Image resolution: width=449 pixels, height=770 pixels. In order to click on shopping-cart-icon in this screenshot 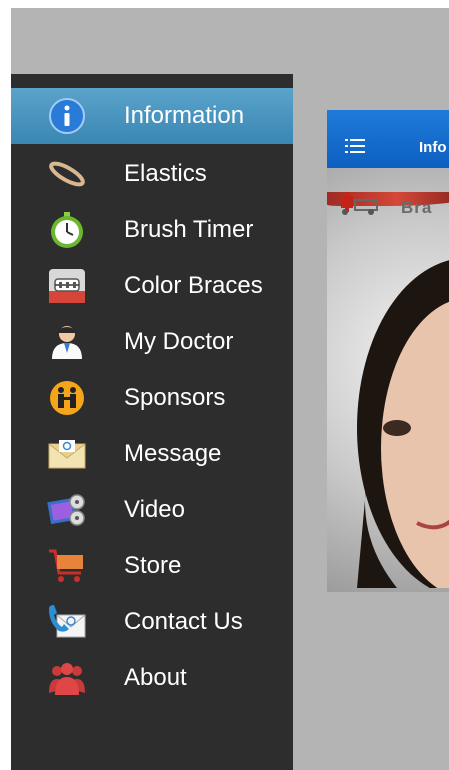, I will do `click(67, 566)`.